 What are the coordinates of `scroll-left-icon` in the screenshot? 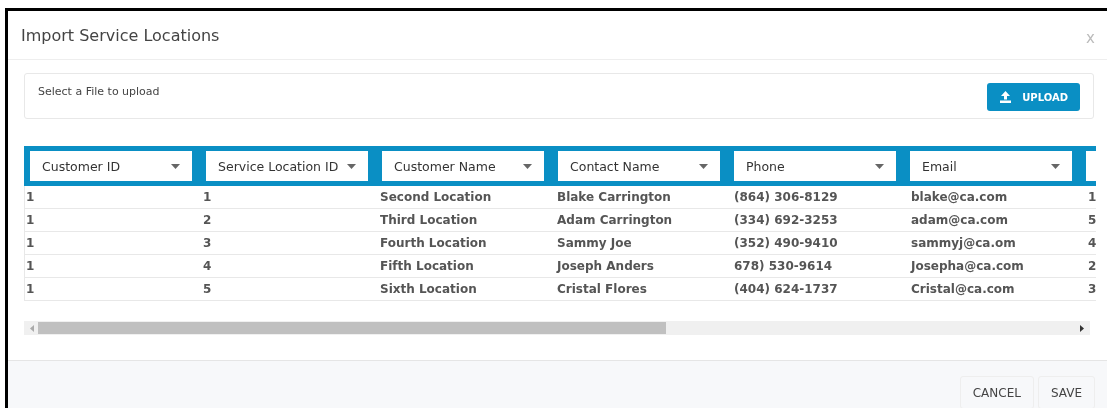 It's located at (32, 328).